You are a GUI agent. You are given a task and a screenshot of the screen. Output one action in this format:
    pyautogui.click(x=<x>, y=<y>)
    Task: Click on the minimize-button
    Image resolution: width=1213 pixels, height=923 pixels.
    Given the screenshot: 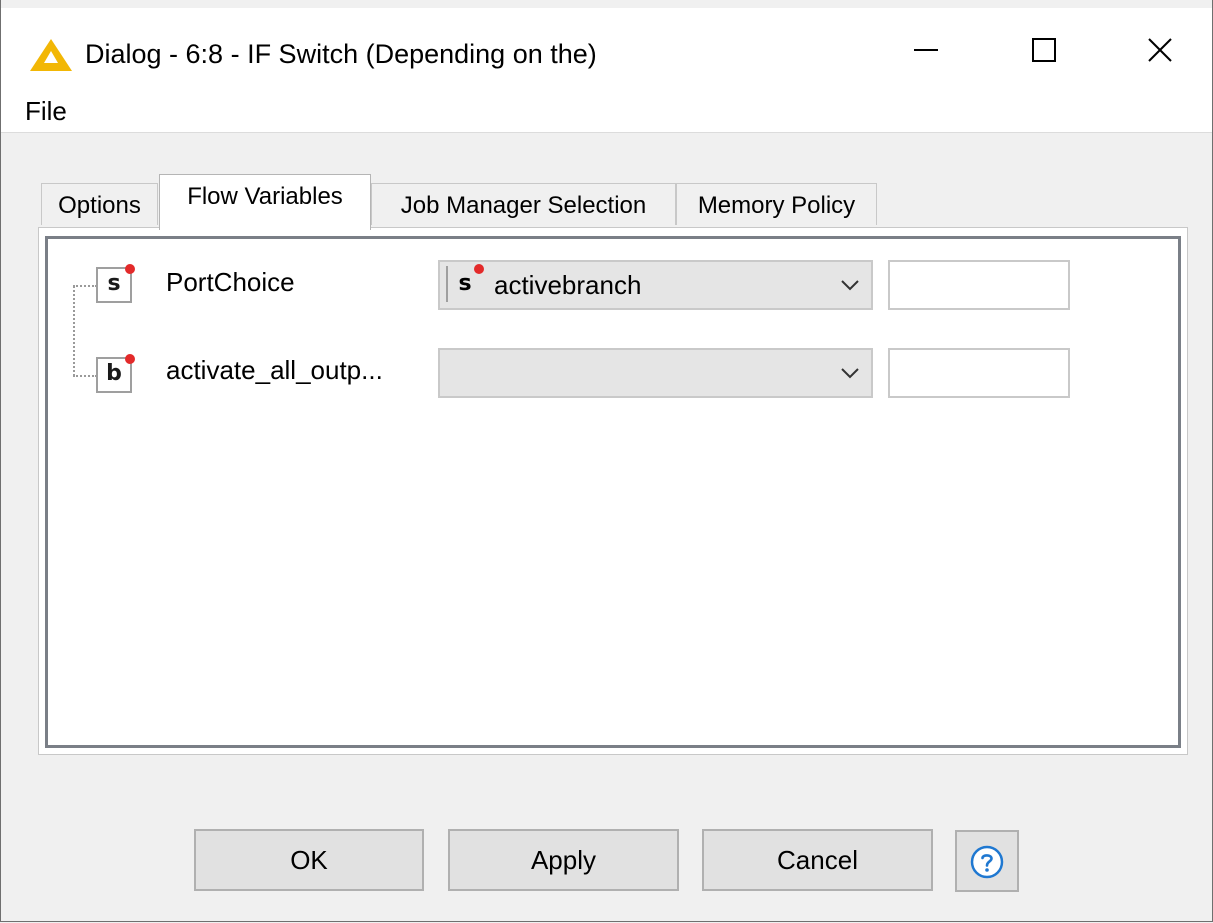 What is the action you would take?
    pyautogui.click(x=926, y=50)
    